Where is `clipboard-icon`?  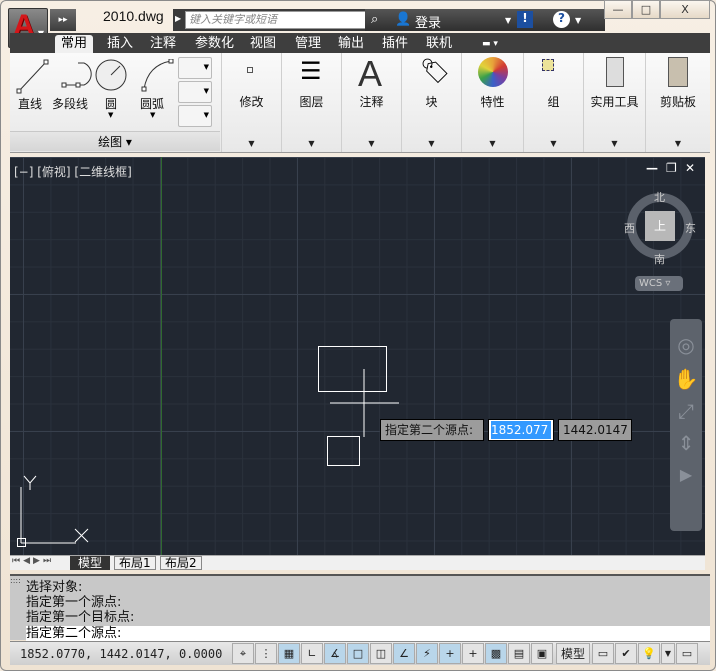 clipboard-icon is located at coordinates (678, 72).